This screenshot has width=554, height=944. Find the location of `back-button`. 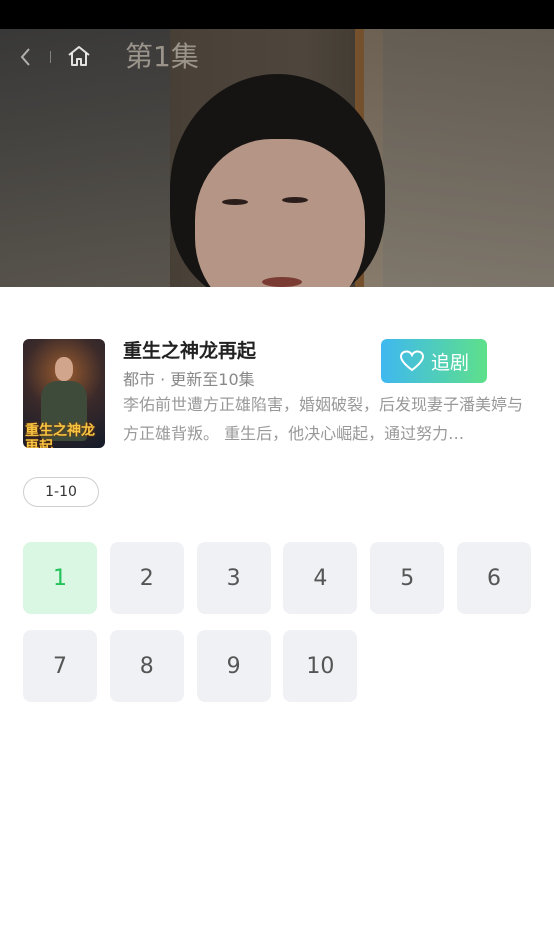

back-button is located at coordinates (26, 57).